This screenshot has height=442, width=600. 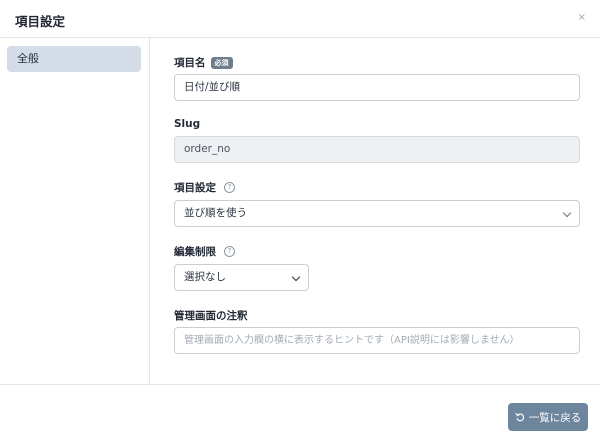 What do you see at coordinates (377, 340) in the screenshot?
I see `admin-note-input: 管理画面の入力欄の横に表示するヒントです（API説明には影響しません）` at bounding box center [377, 340].